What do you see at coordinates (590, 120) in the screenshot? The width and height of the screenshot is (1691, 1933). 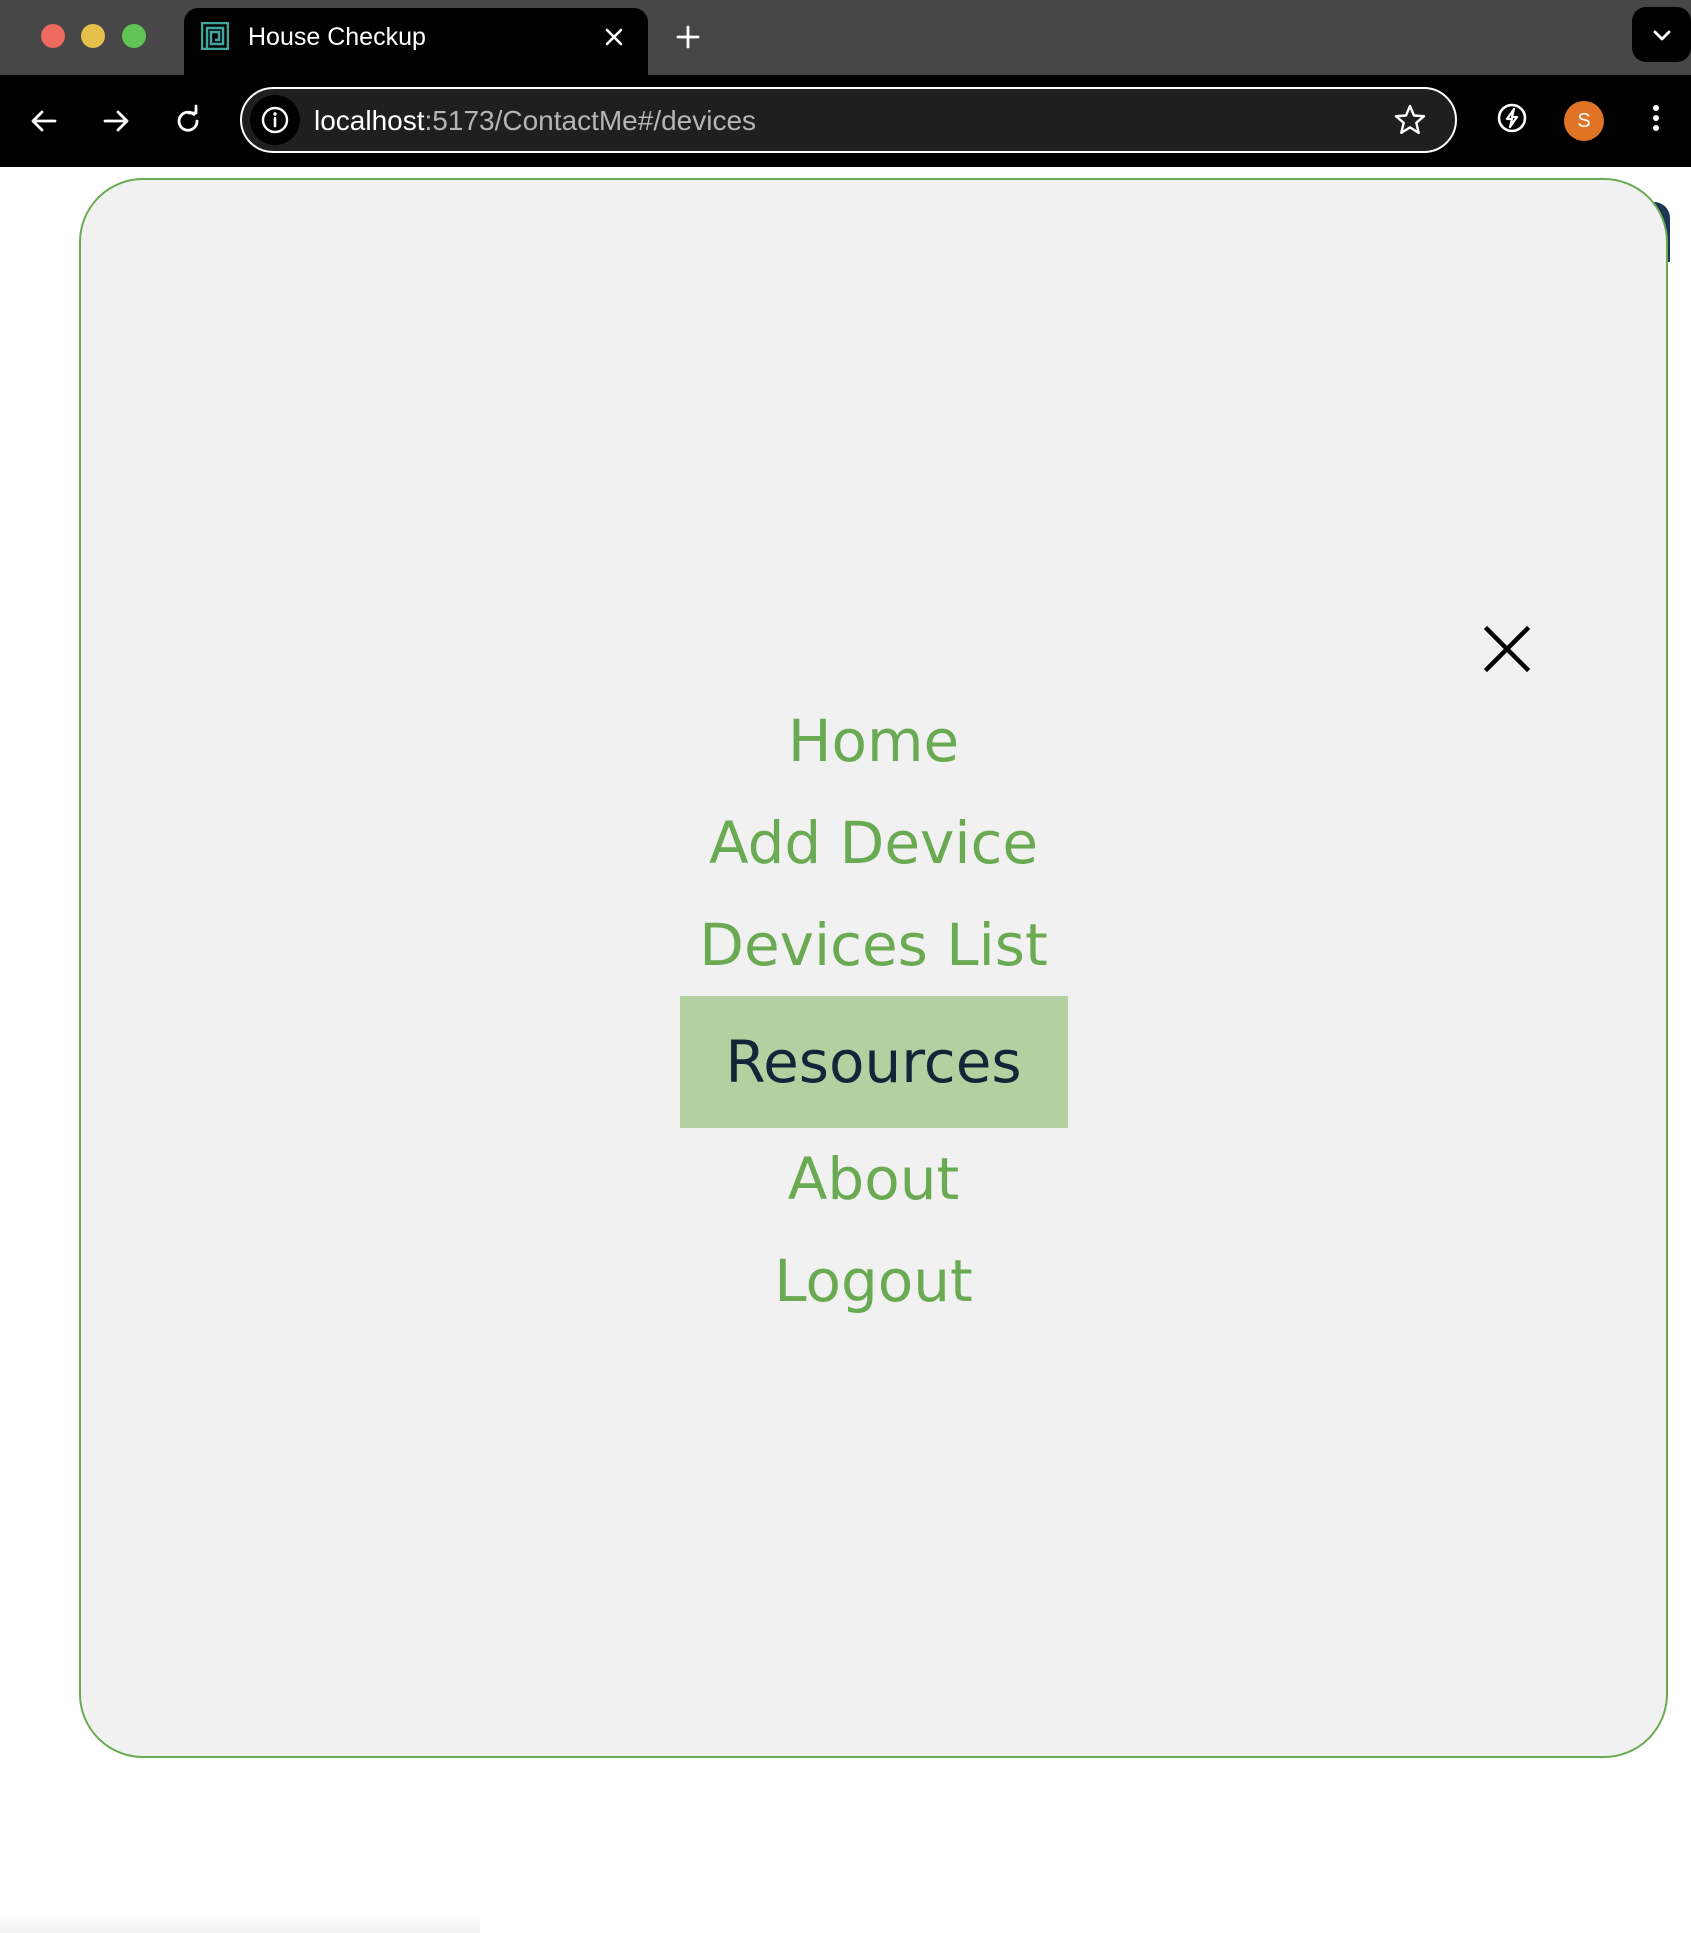 I see `url-path: :5173/ContactMe#/devices` at bounding box center [590, 120].